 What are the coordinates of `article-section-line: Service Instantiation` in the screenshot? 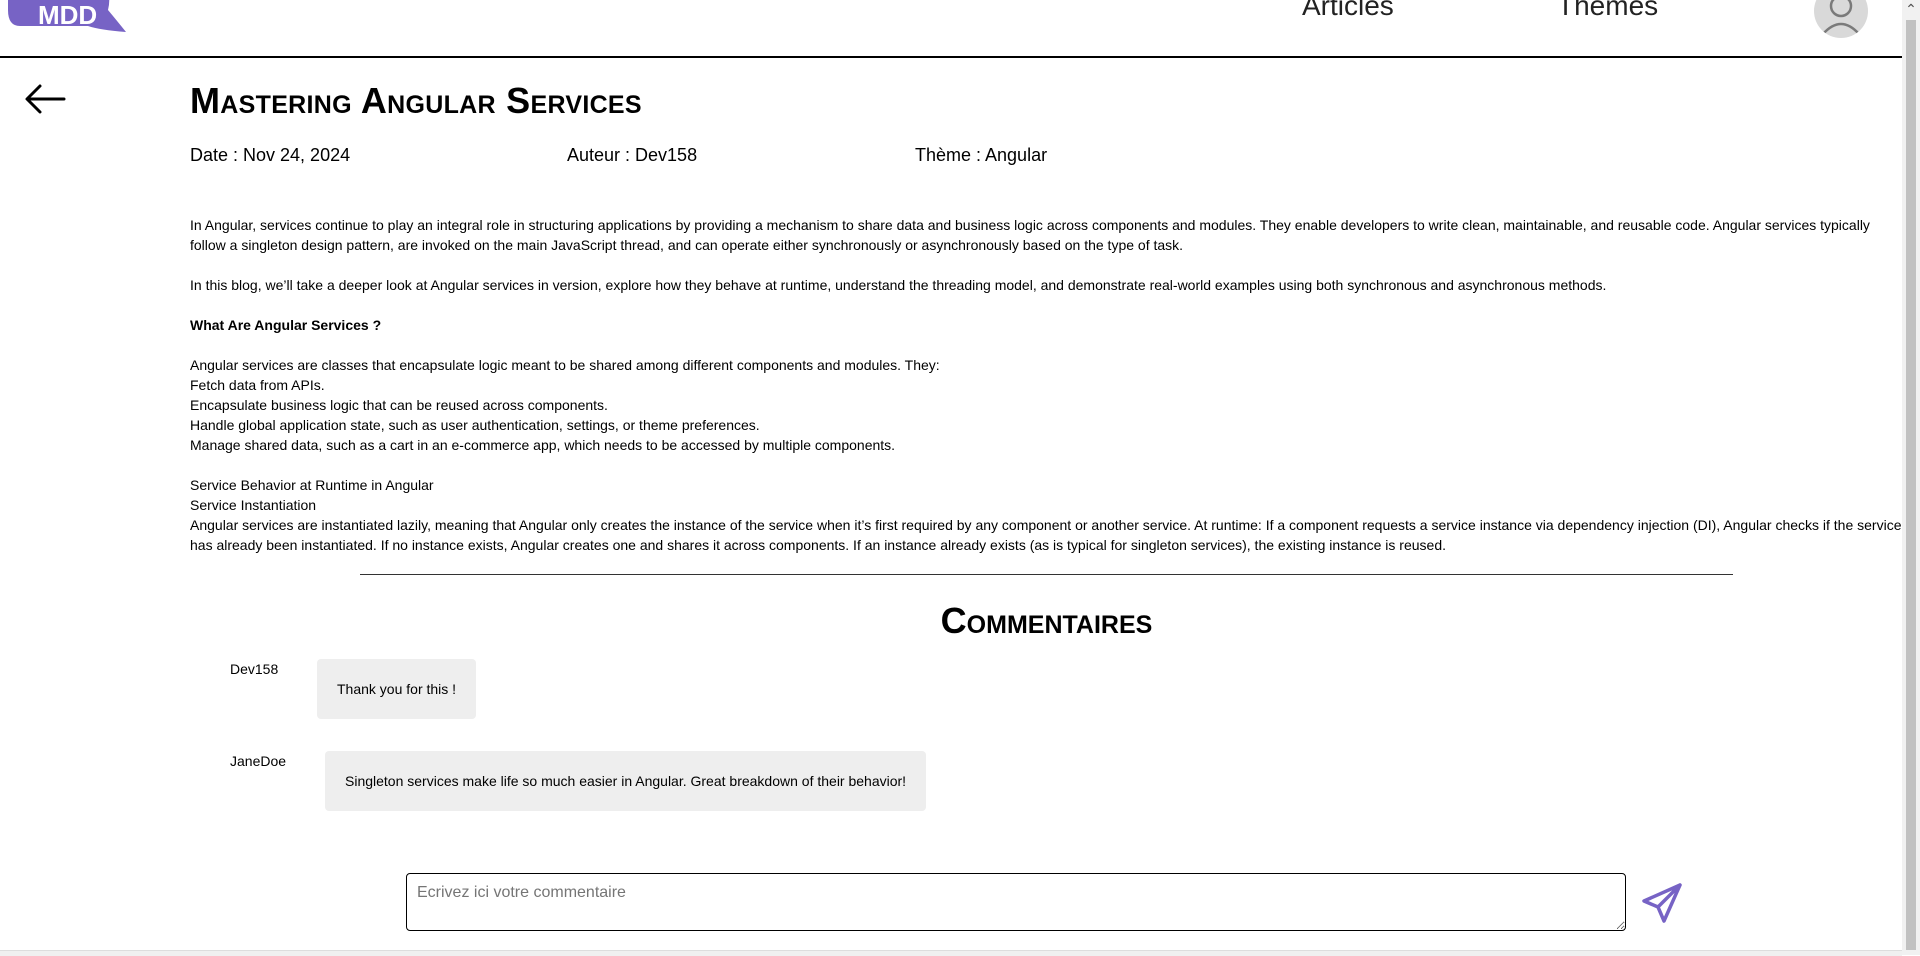 It's located at (253, 505).